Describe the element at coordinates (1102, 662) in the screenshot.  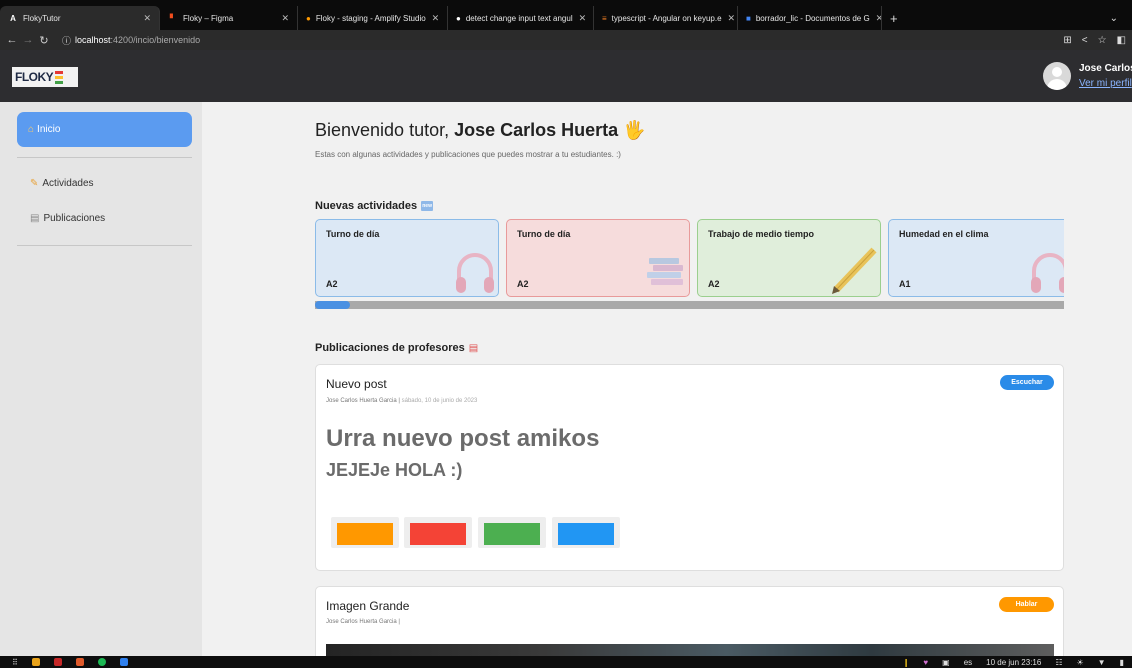
I see `wifi-icon: ▼` at that location.